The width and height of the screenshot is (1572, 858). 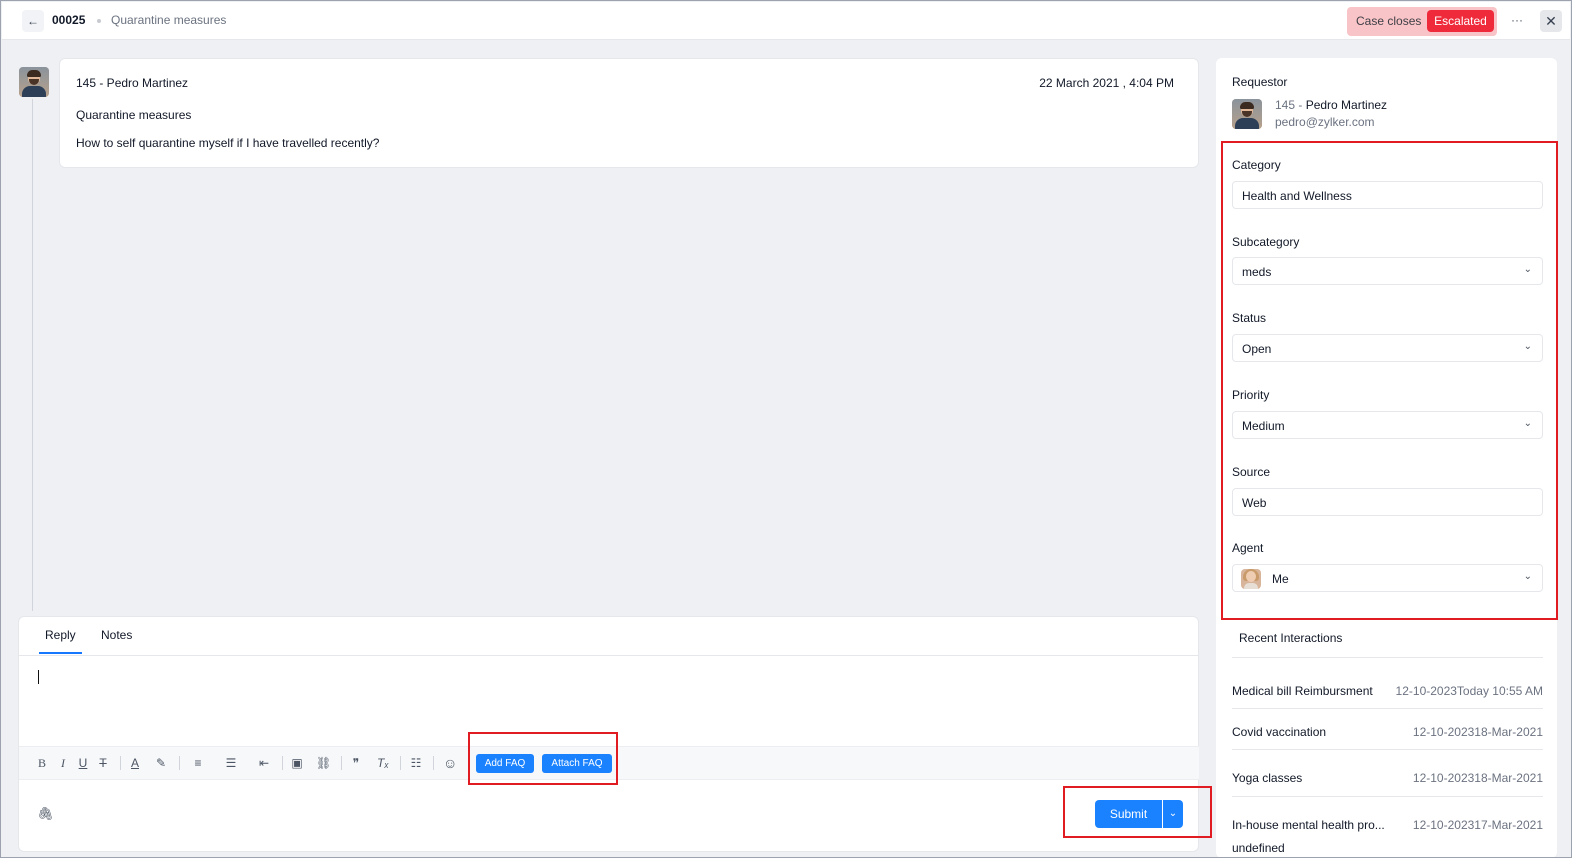 I want to click on recent-item-title: Covid vaccination, so click(x=1279, y=732).